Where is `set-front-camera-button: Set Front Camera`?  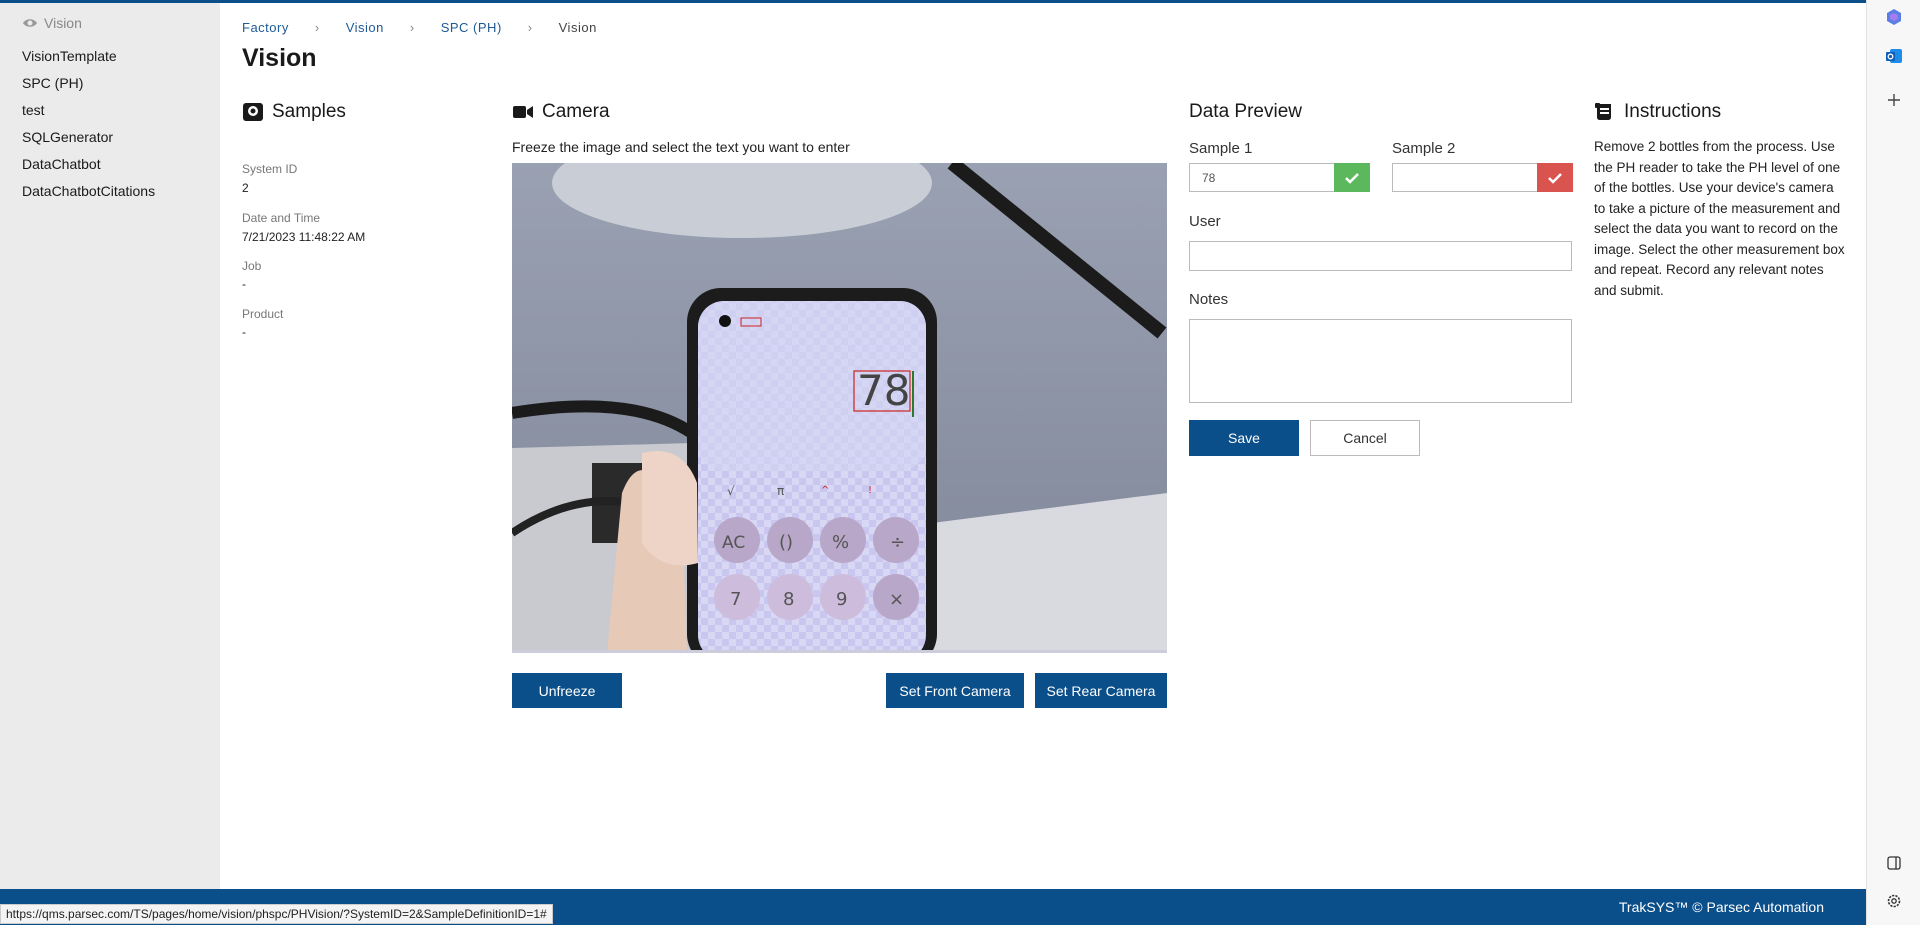 set-front-camera-button: Set Front Camera is located at coordinates (955, 690).